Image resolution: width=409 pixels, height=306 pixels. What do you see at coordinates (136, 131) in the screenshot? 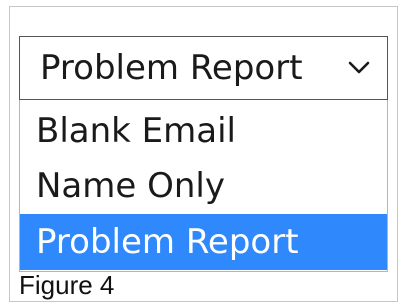
I see `option-label: Blank Email` at bounding box center [136, 131].